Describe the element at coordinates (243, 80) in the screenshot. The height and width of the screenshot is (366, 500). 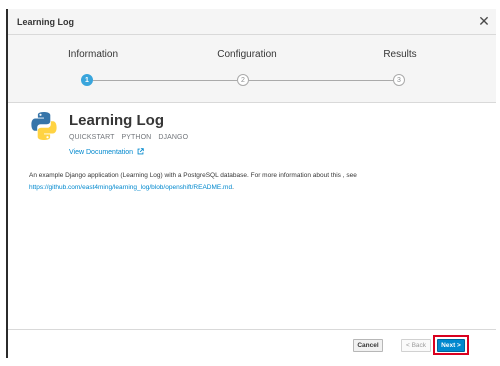
I see `step-circle-2: 2` at that location.